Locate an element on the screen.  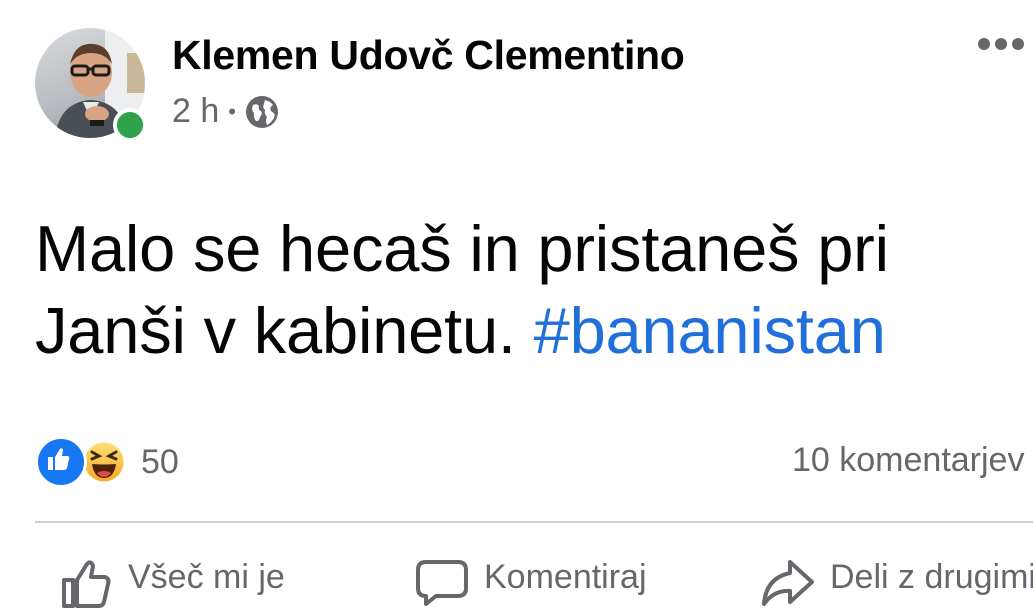
like-button-label: Všeč mi je is located at coordinates (206, 577).